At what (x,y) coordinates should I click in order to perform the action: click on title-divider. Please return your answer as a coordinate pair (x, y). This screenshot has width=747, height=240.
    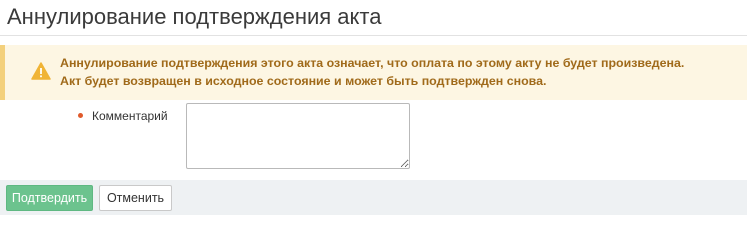
    Looking at the image, I should click on (373, 35).